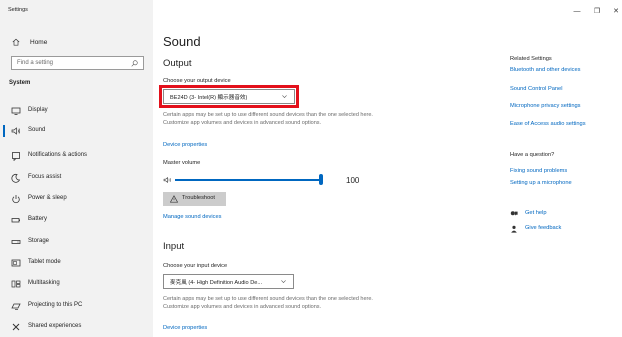 The height and width of the screenshot is (337, 622). I want to click on sidebar-item-label: Projecting to this PC, so click(55, 305).